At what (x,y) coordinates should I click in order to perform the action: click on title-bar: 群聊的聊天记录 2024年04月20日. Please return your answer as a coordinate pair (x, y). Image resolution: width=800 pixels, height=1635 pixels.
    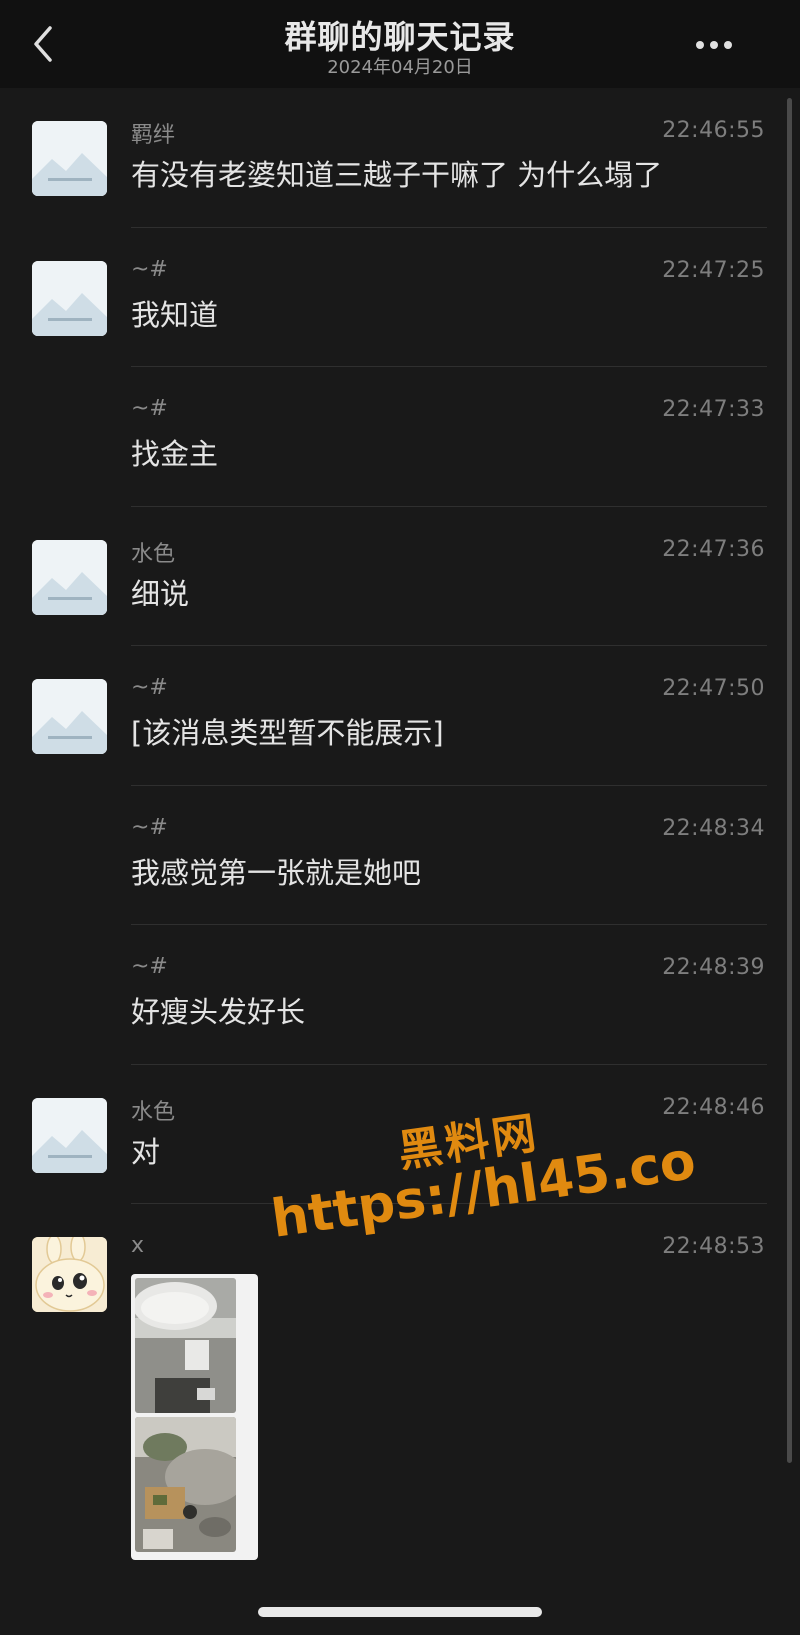
    Looking at the image, I should click on (400, 44).